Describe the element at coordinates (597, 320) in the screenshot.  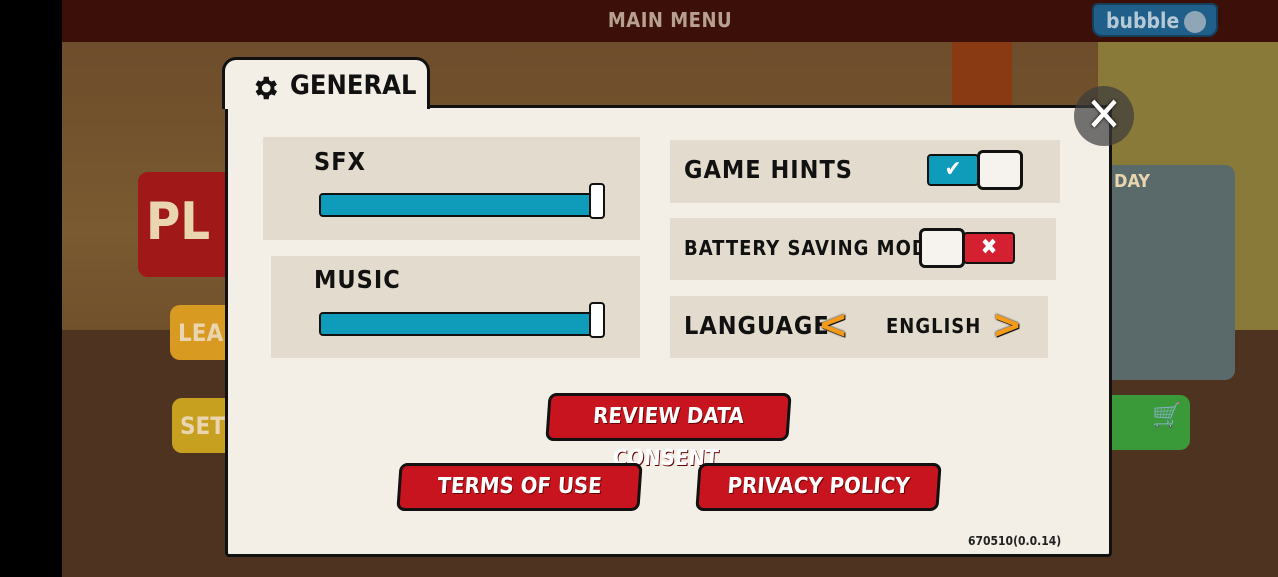
I see `music-slider-handle` at that location.